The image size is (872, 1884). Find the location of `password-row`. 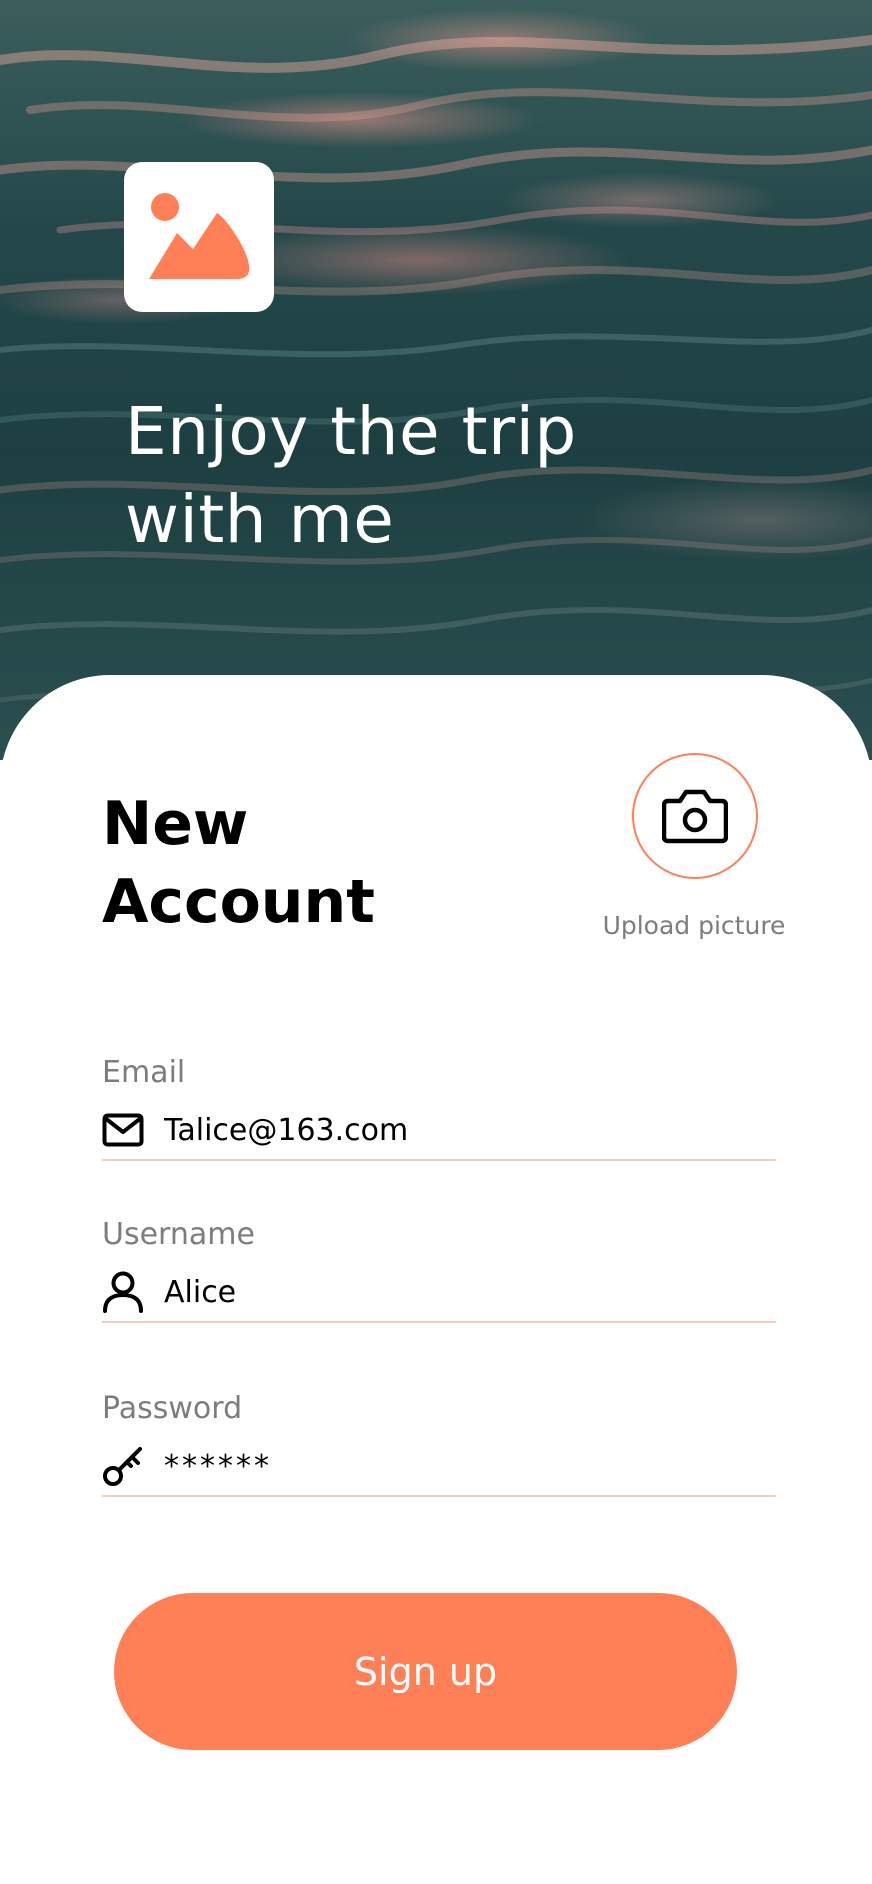

password-row is located at coordinates (439, 1467).